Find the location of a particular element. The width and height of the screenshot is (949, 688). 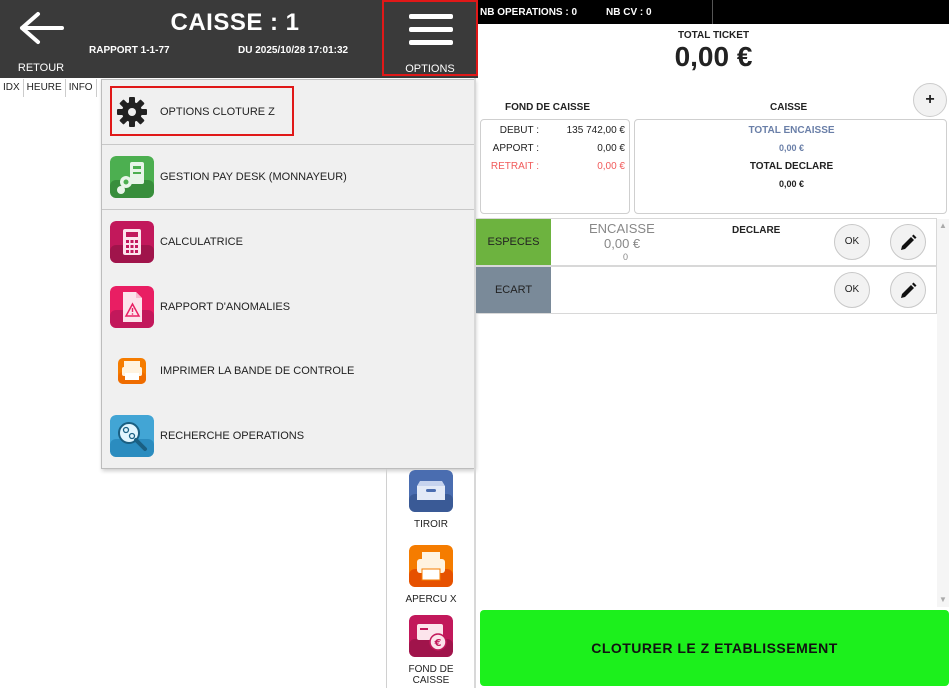

total-ticket-label: TOTAL TICKET is located at coordinates (713, 35).